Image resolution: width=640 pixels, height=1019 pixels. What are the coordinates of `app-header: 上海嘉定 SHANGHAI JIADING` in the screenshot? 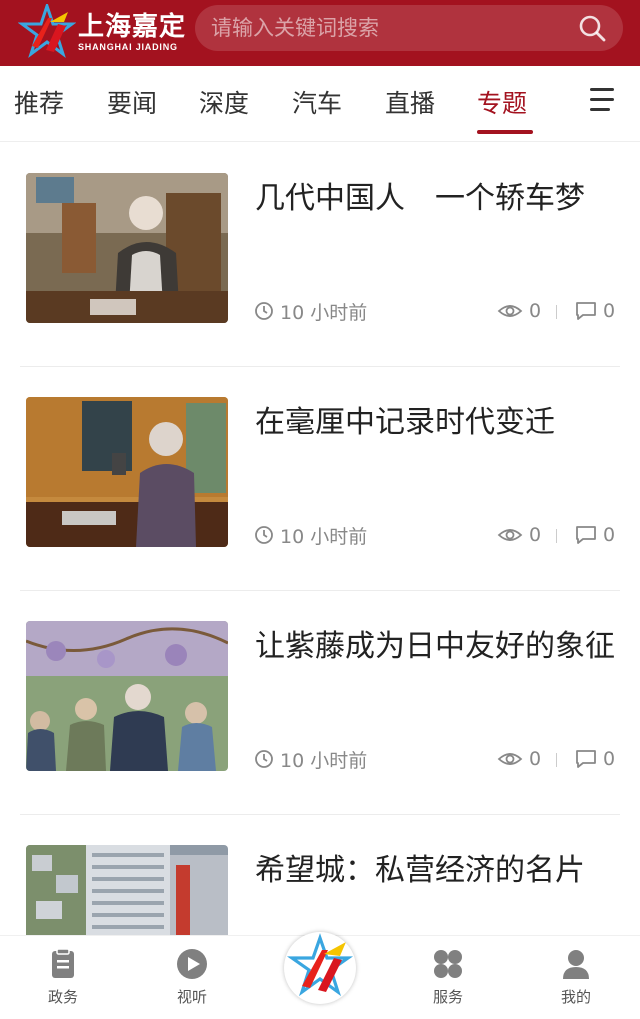 It's located at (320, 33).